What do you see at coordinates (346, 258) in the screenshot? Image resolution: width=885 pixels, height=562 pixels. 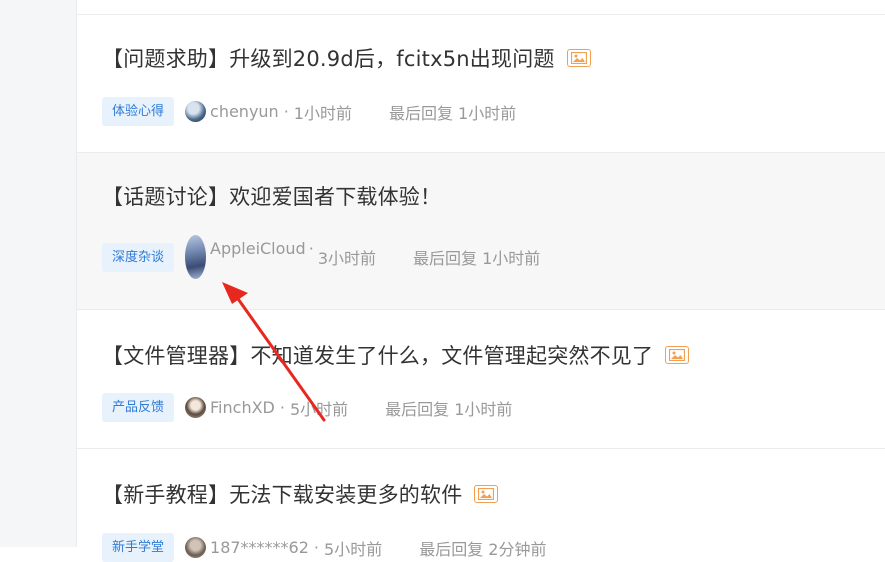 I see `post-time: 3小时前` at bounding box center [346, 258].